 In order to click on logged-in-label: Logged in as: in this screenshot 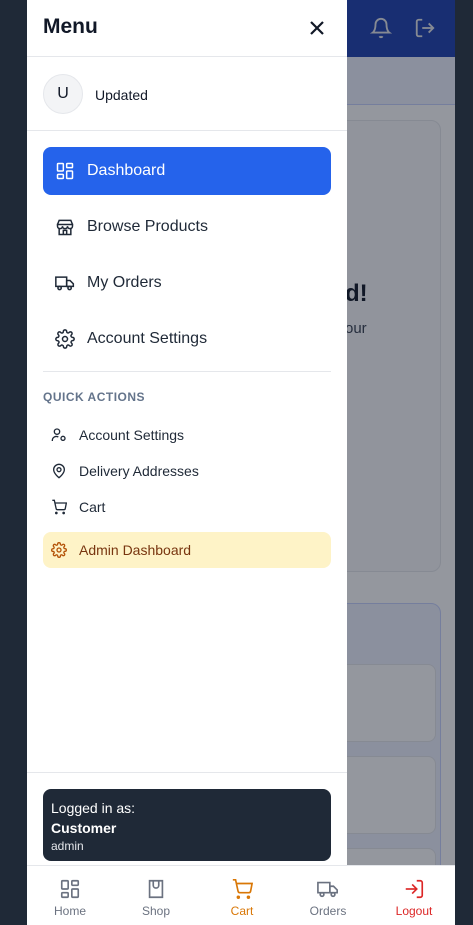, I will do `click(93, 808)`.